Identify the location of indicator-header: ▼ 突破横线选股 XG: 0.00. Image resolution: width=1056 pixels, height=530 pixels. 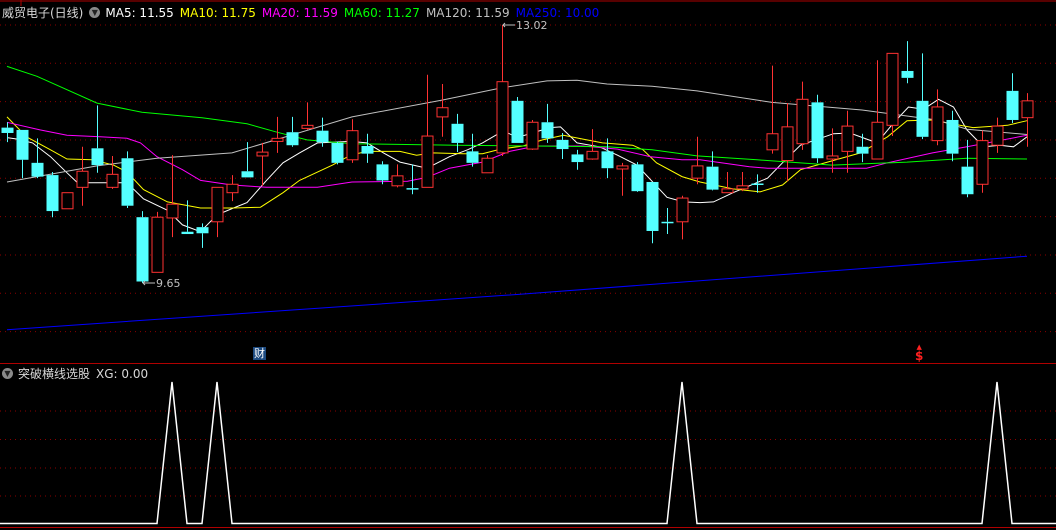
(78, 373).